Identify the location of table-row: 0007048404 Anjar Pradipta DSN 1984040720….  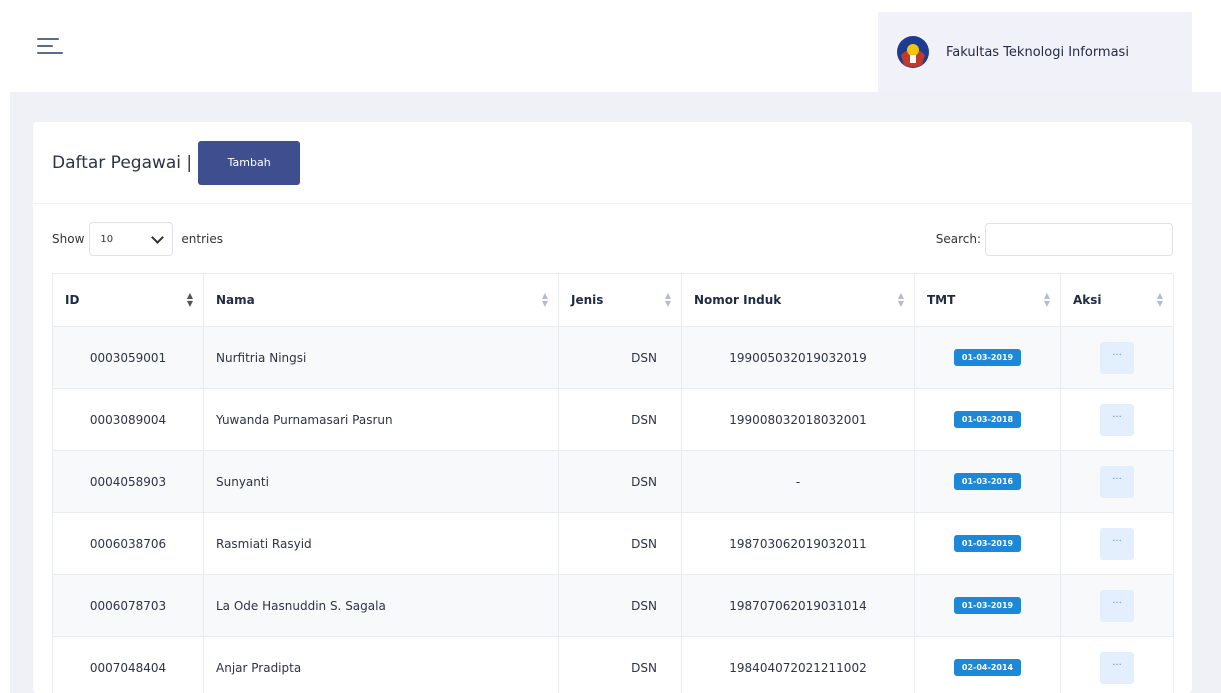
(613, 664).